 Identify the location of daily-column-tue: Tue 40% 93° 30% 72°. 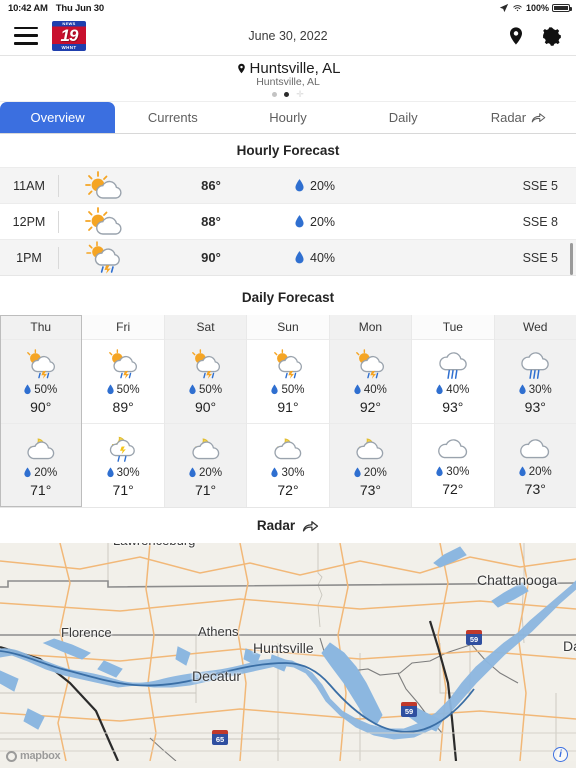
(453, 411).